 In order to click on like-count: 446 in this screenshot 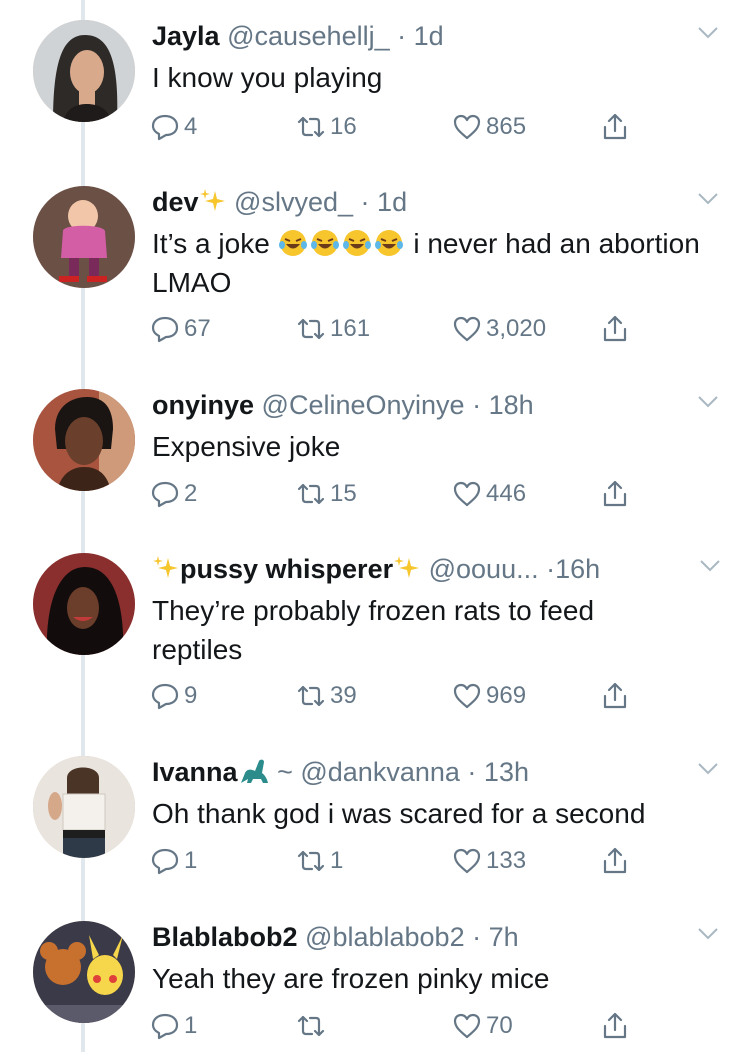, I will do `click(506, 493)`.